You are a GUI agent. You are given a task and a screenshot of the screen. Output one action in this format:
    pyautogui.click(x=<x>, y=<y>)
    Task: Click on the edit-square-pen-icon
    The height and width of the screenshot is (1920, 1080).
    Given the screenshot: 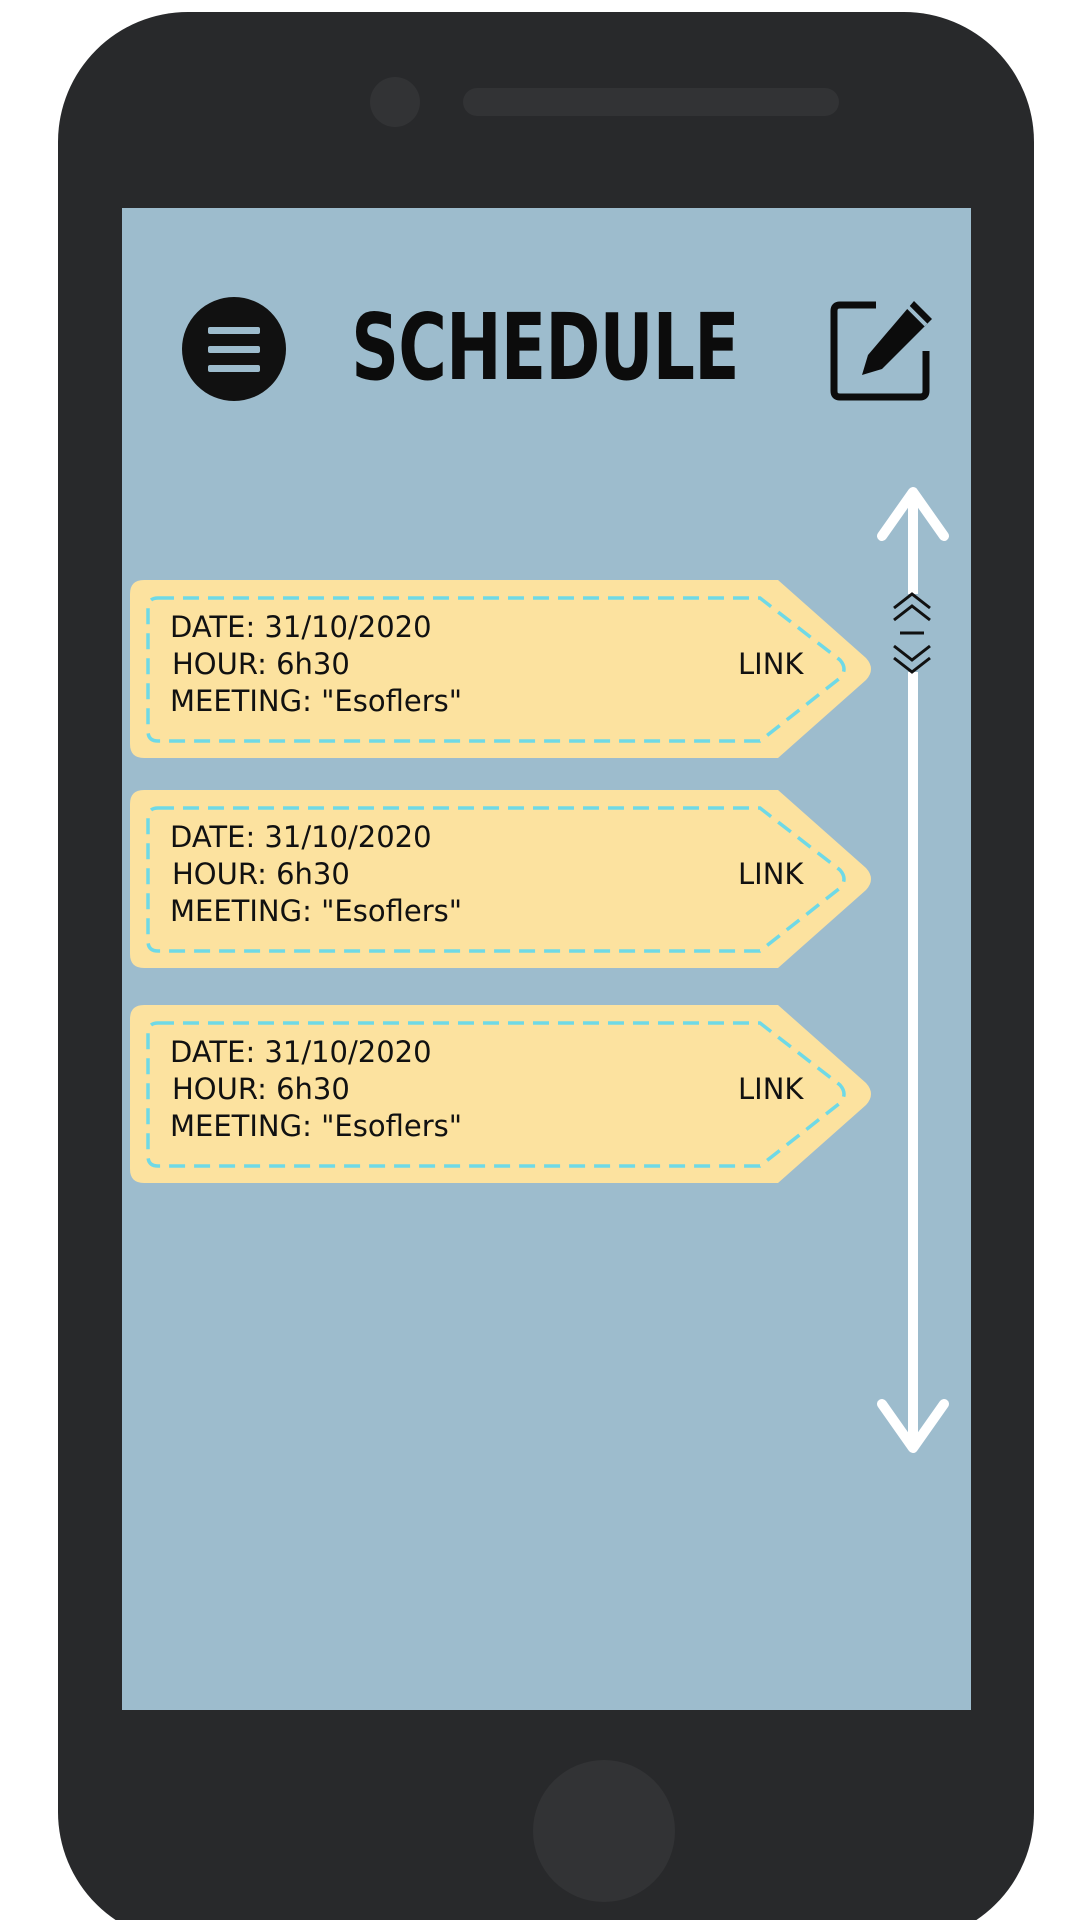 What is the action you would take?
    pyautogui.click(x=881, y=351)
    